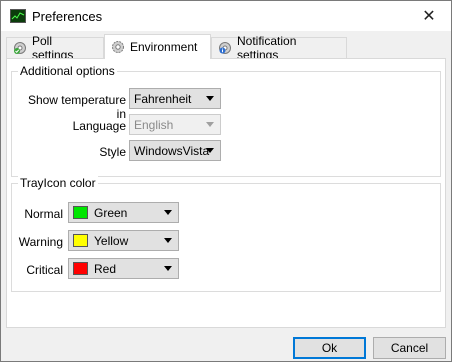  I want to click on language-label: Language, so click(99, 126).